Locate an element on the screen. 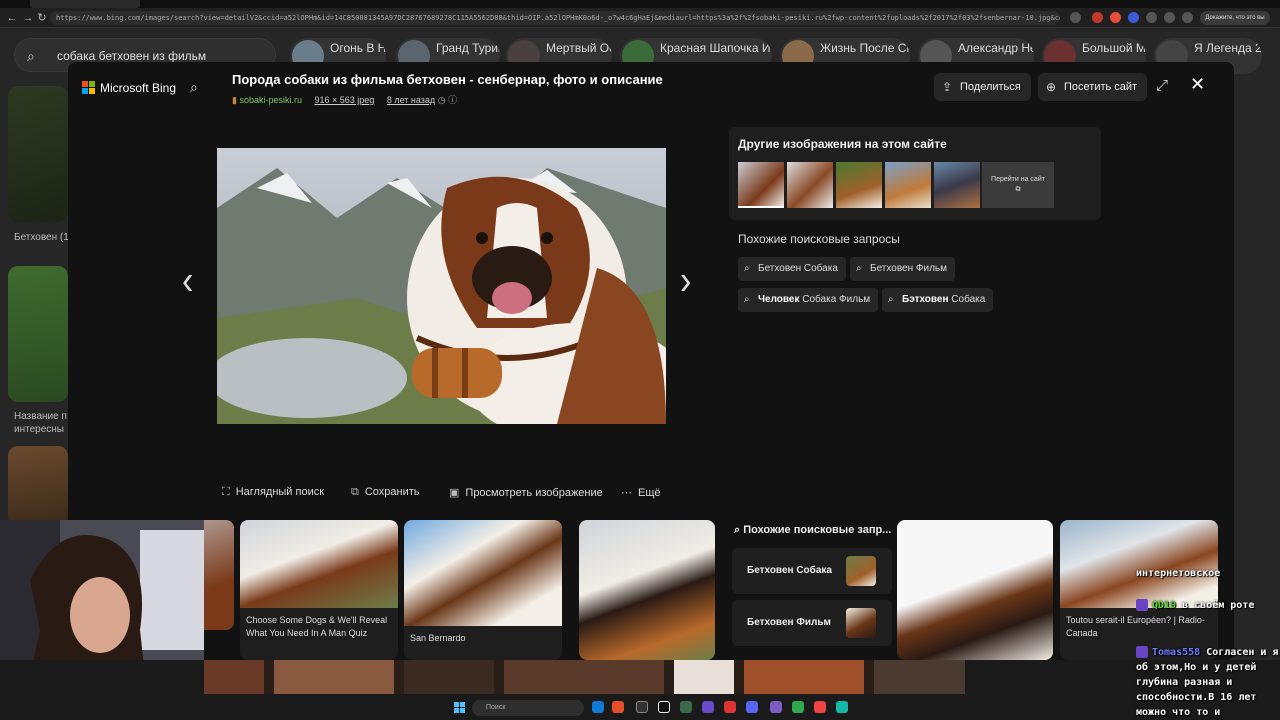 This screenshot has width=1280, height=720. related-search-chip: ⌕ Бэтховен Собака is located at coordinates (938, 300).